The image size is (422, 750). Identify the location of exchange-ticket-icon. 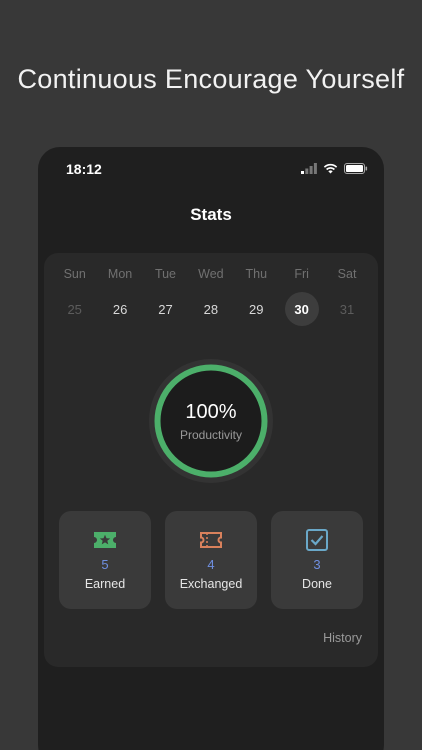
(211, 540).